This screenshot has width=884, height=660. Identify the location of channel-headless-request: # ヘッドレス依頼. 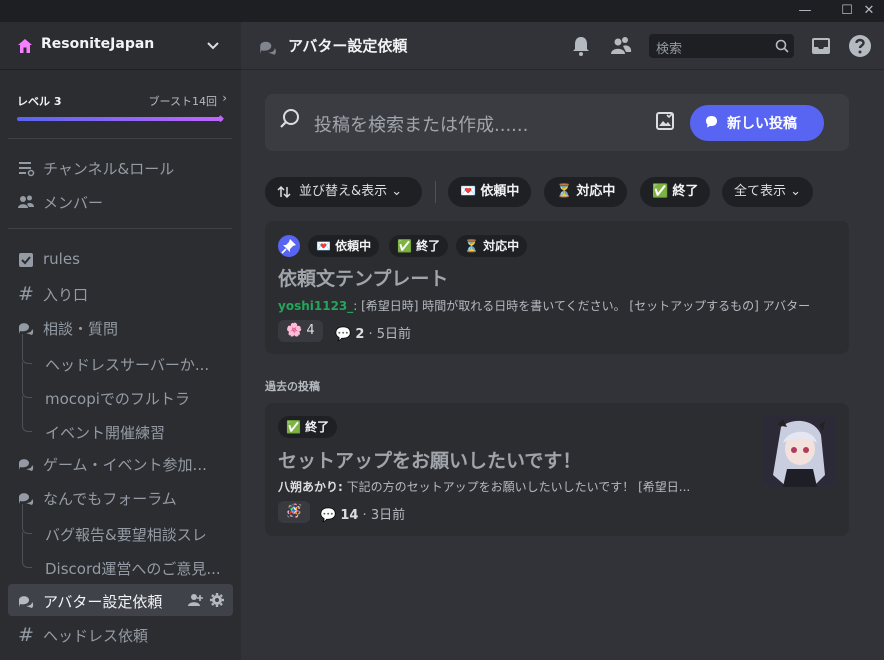
(120, 634).